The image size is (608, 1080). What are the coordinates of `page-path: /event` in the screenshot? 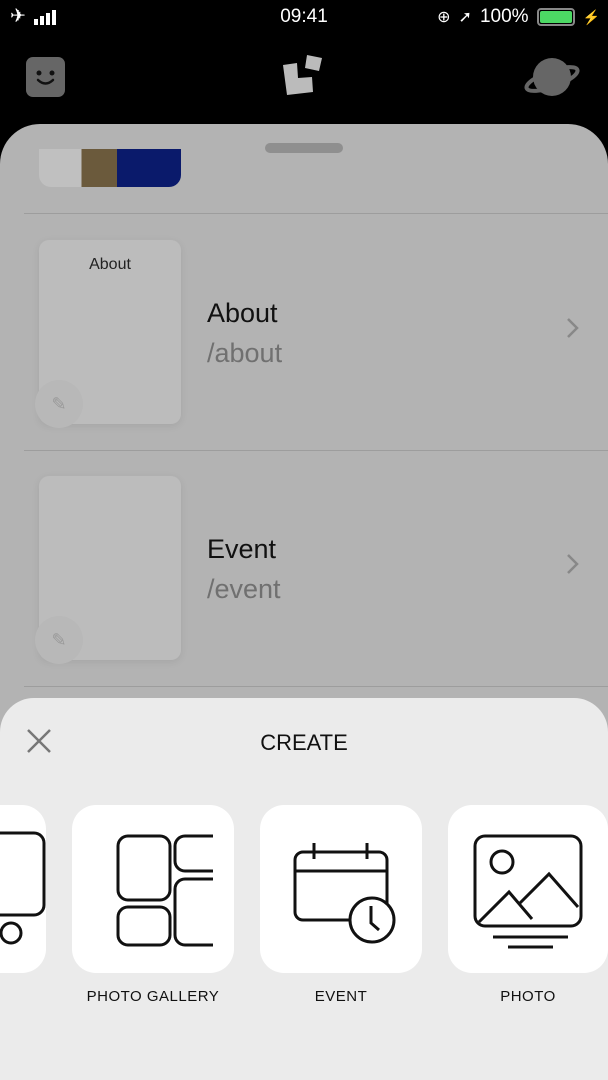 It's located at (244, 589).